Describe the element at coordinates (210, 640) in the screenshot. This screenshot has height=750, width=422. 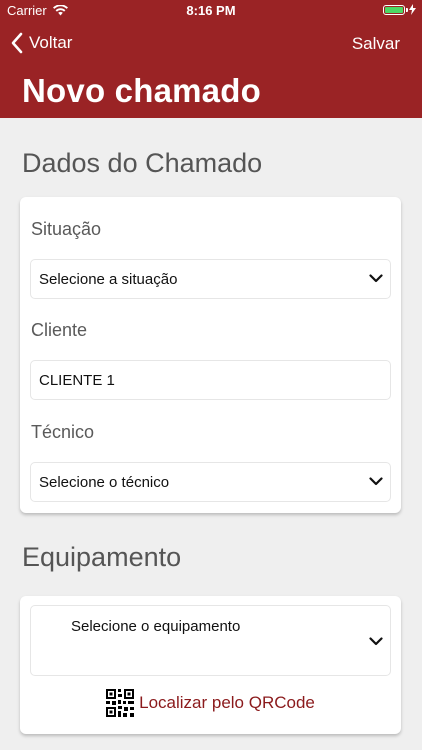
I see `equipamento-select: Selecione o equipamento` at that location.